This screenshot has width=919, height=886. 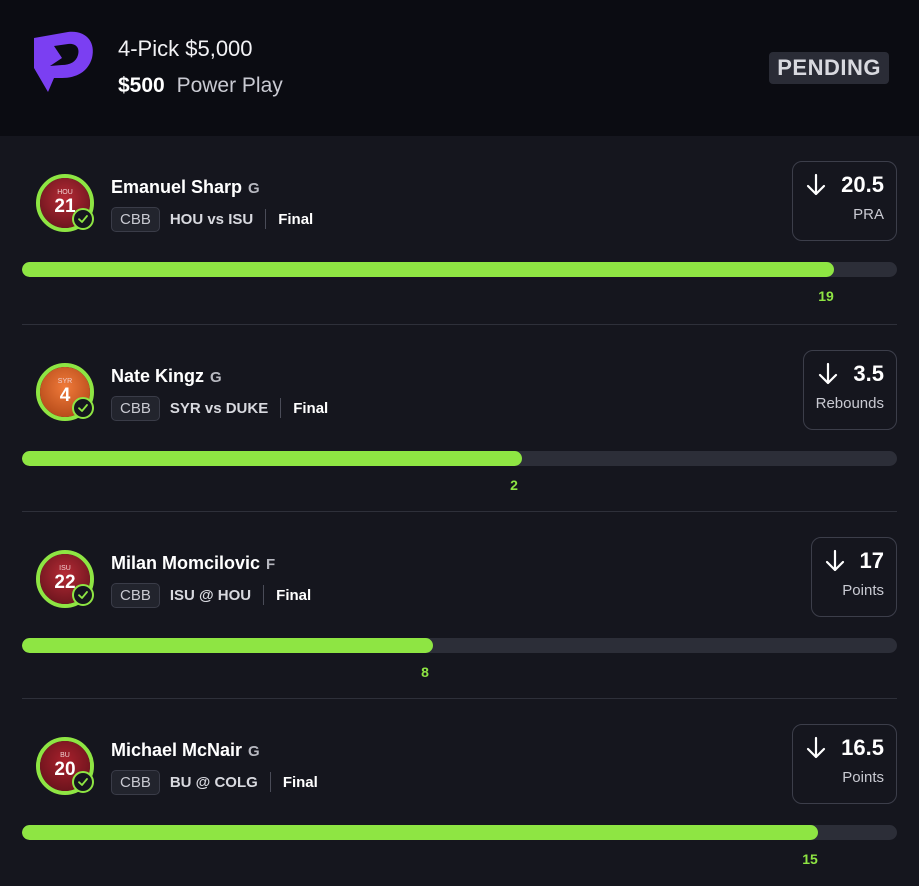 What do you see at coordinates (862, 184) in the screenshot?
I see `projection-value: 20.5` at bounding box center [862, 184].